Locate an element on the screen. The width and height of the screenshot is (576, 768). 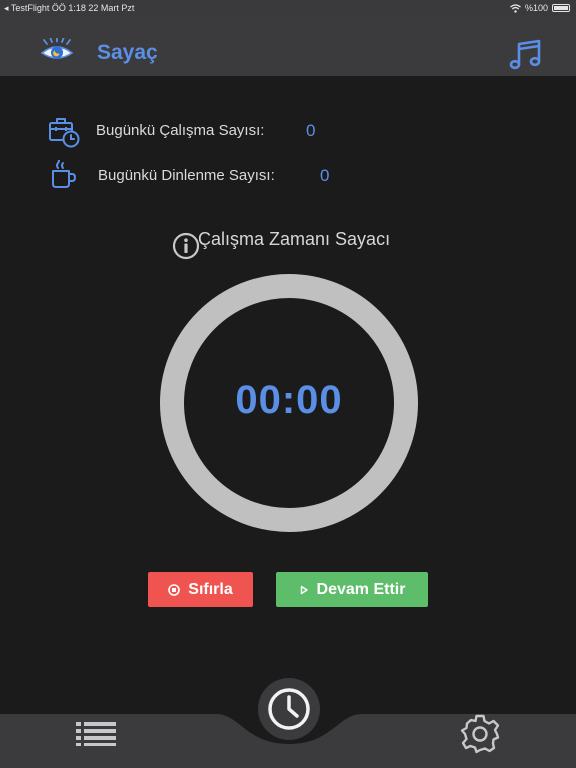
stop-circle-icon is located at coordinates (174, 589).